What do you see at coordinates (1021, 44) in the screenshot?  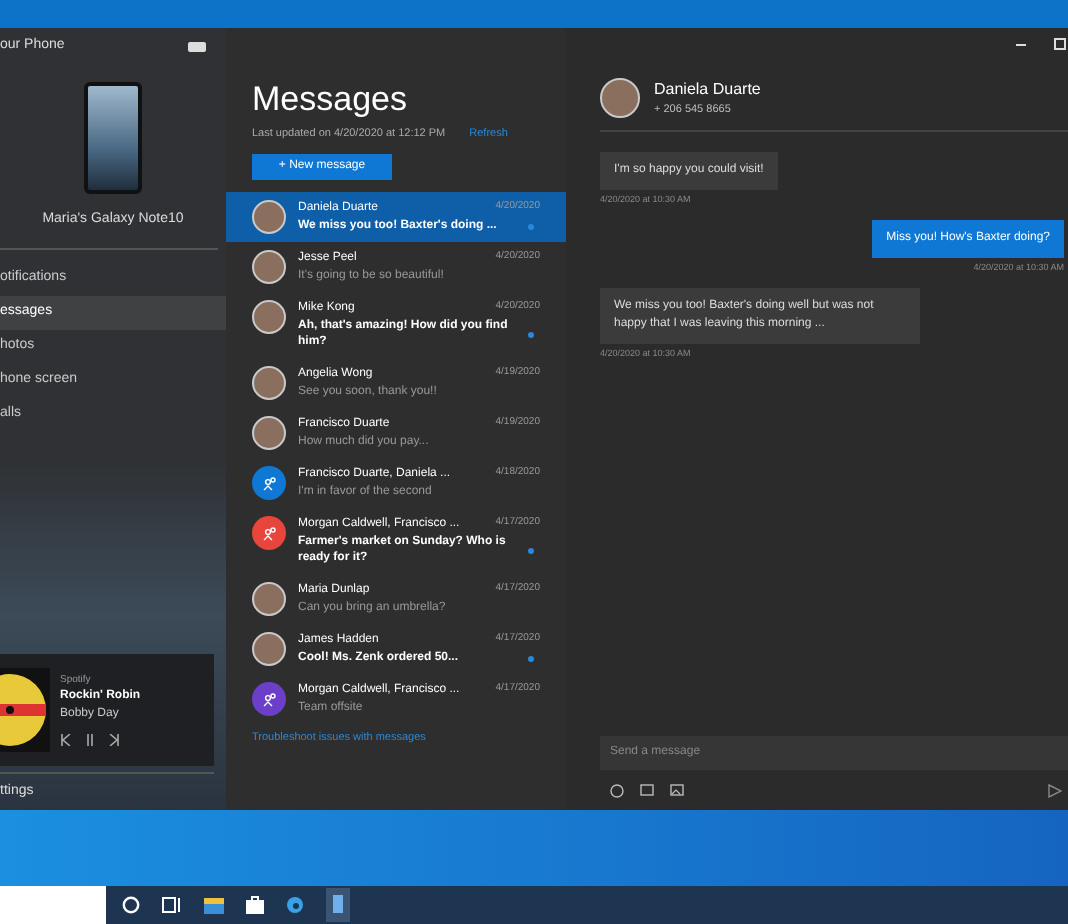 I see `minimize-icon` at bounding box center [1021, 44].